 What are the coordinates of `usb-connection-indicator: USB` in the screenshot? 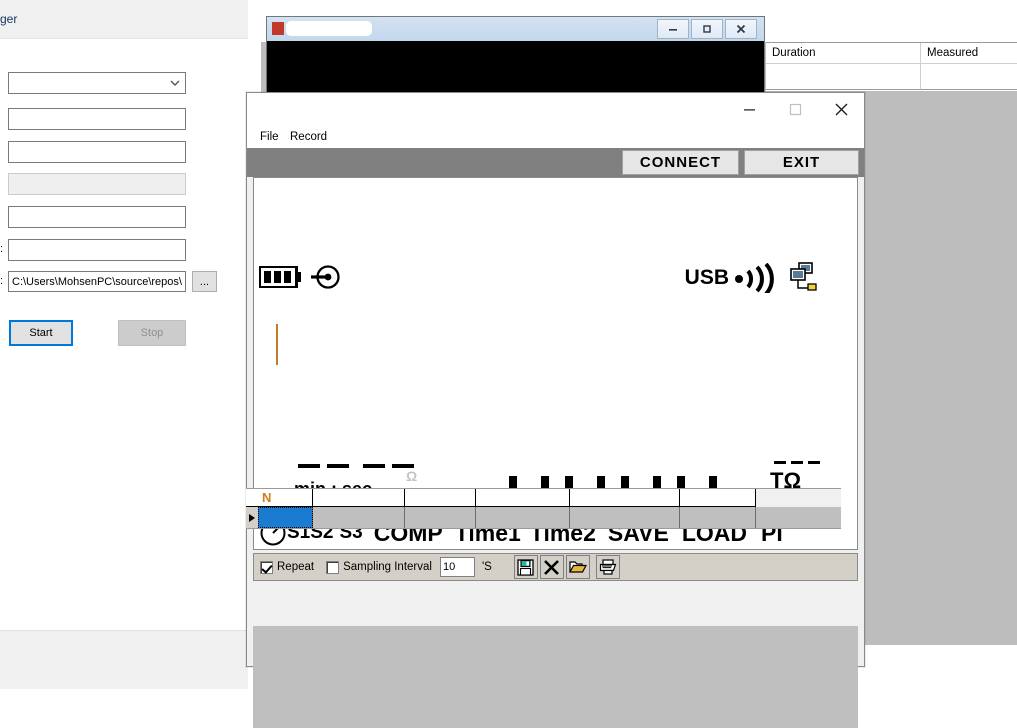 It's located at (753, 278).